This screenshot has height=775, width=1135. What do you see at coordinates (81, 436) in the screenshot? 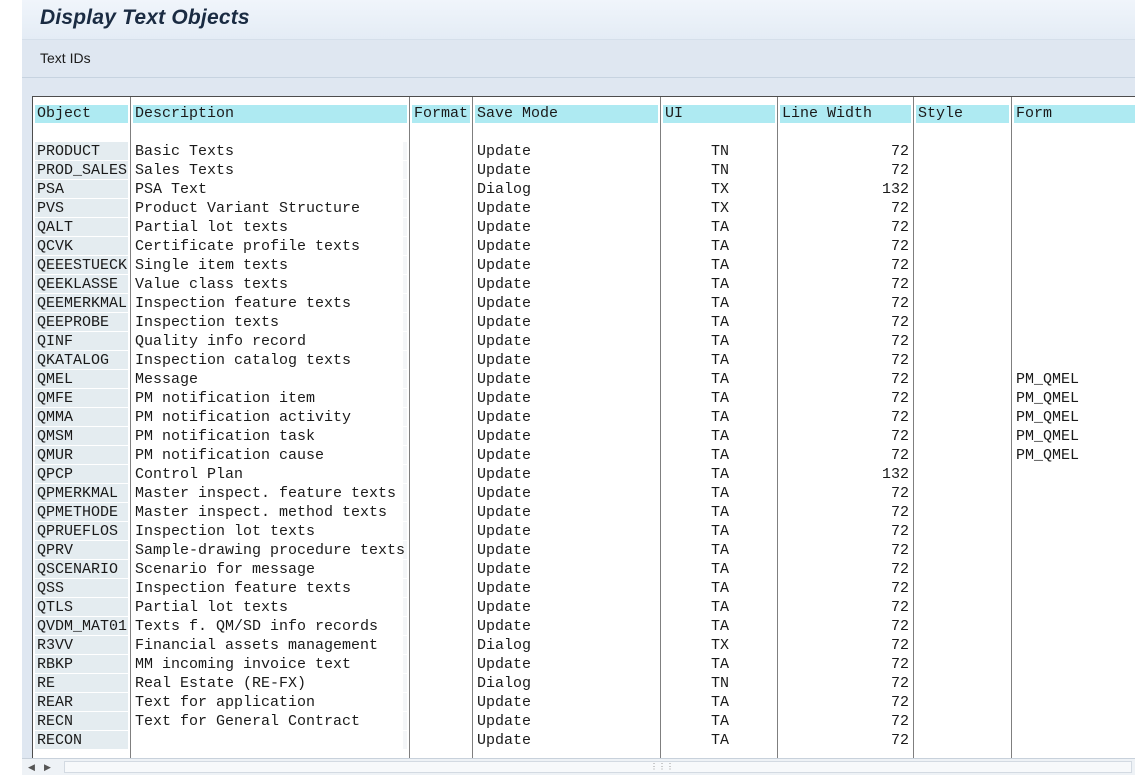
I see `table-cell-object: QMSM` at bounding box center [81, 436].